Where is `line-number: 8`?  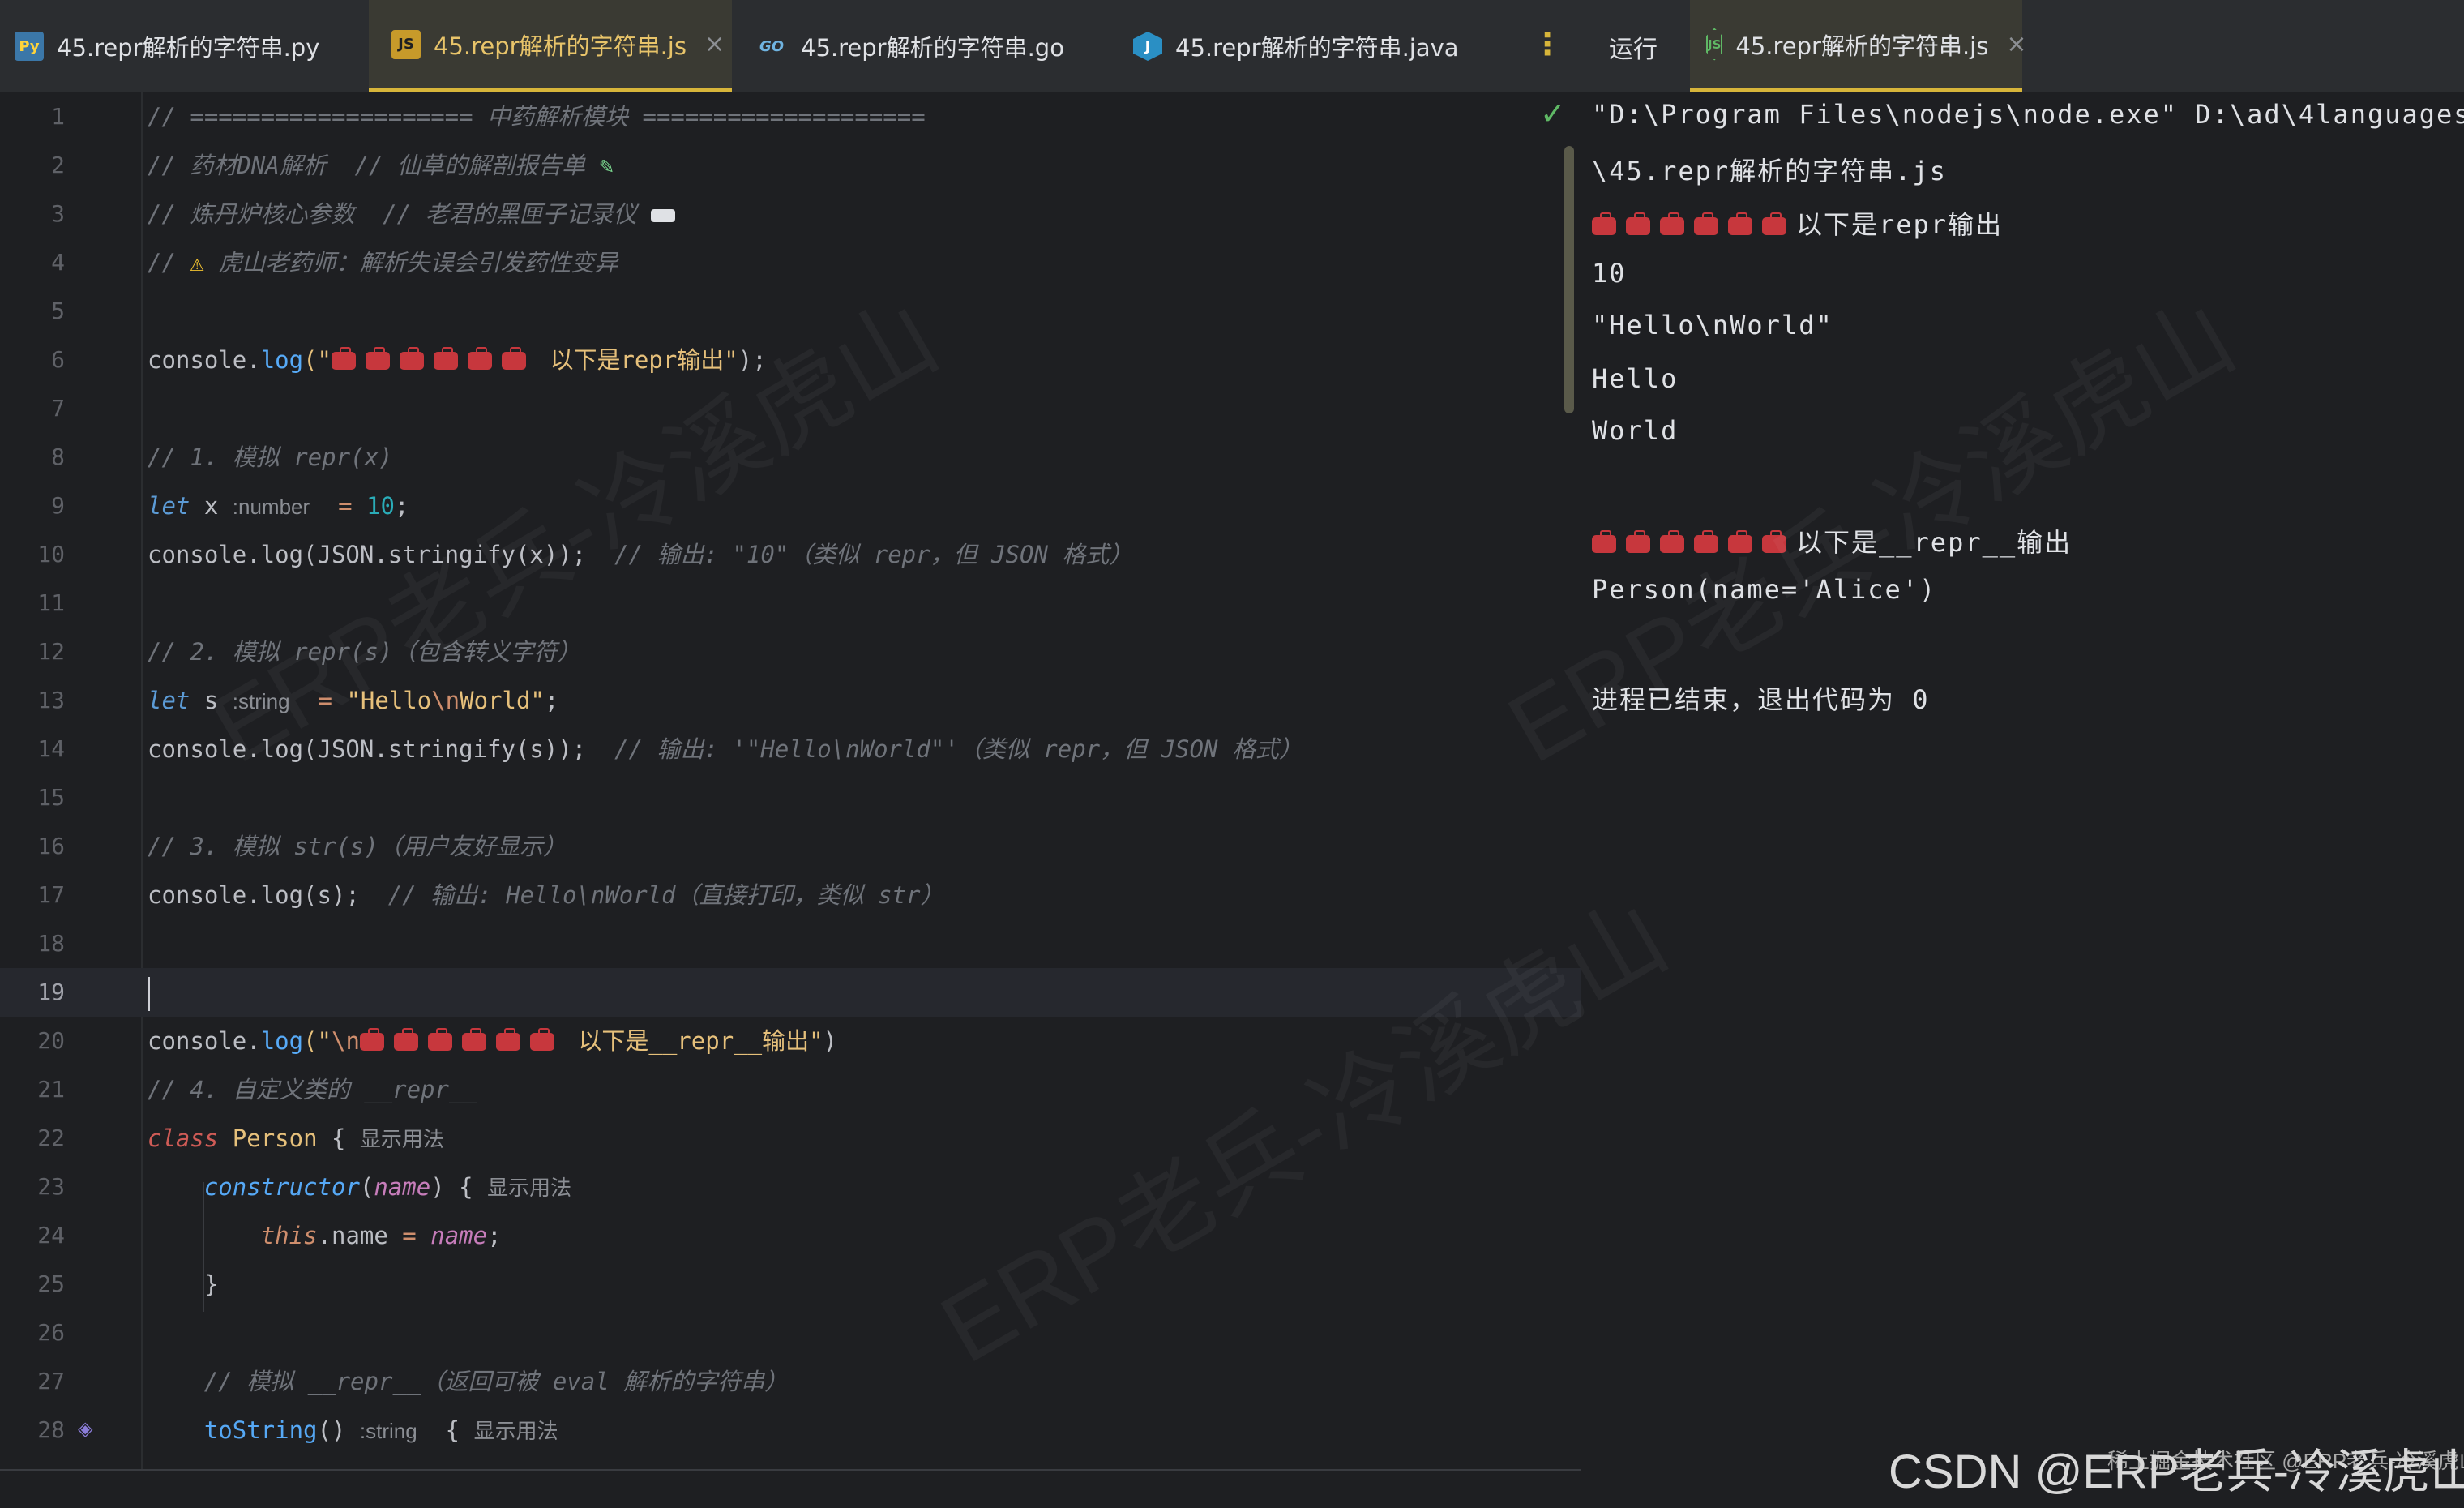 line-number: 8 is located at coordinates (58, 457).